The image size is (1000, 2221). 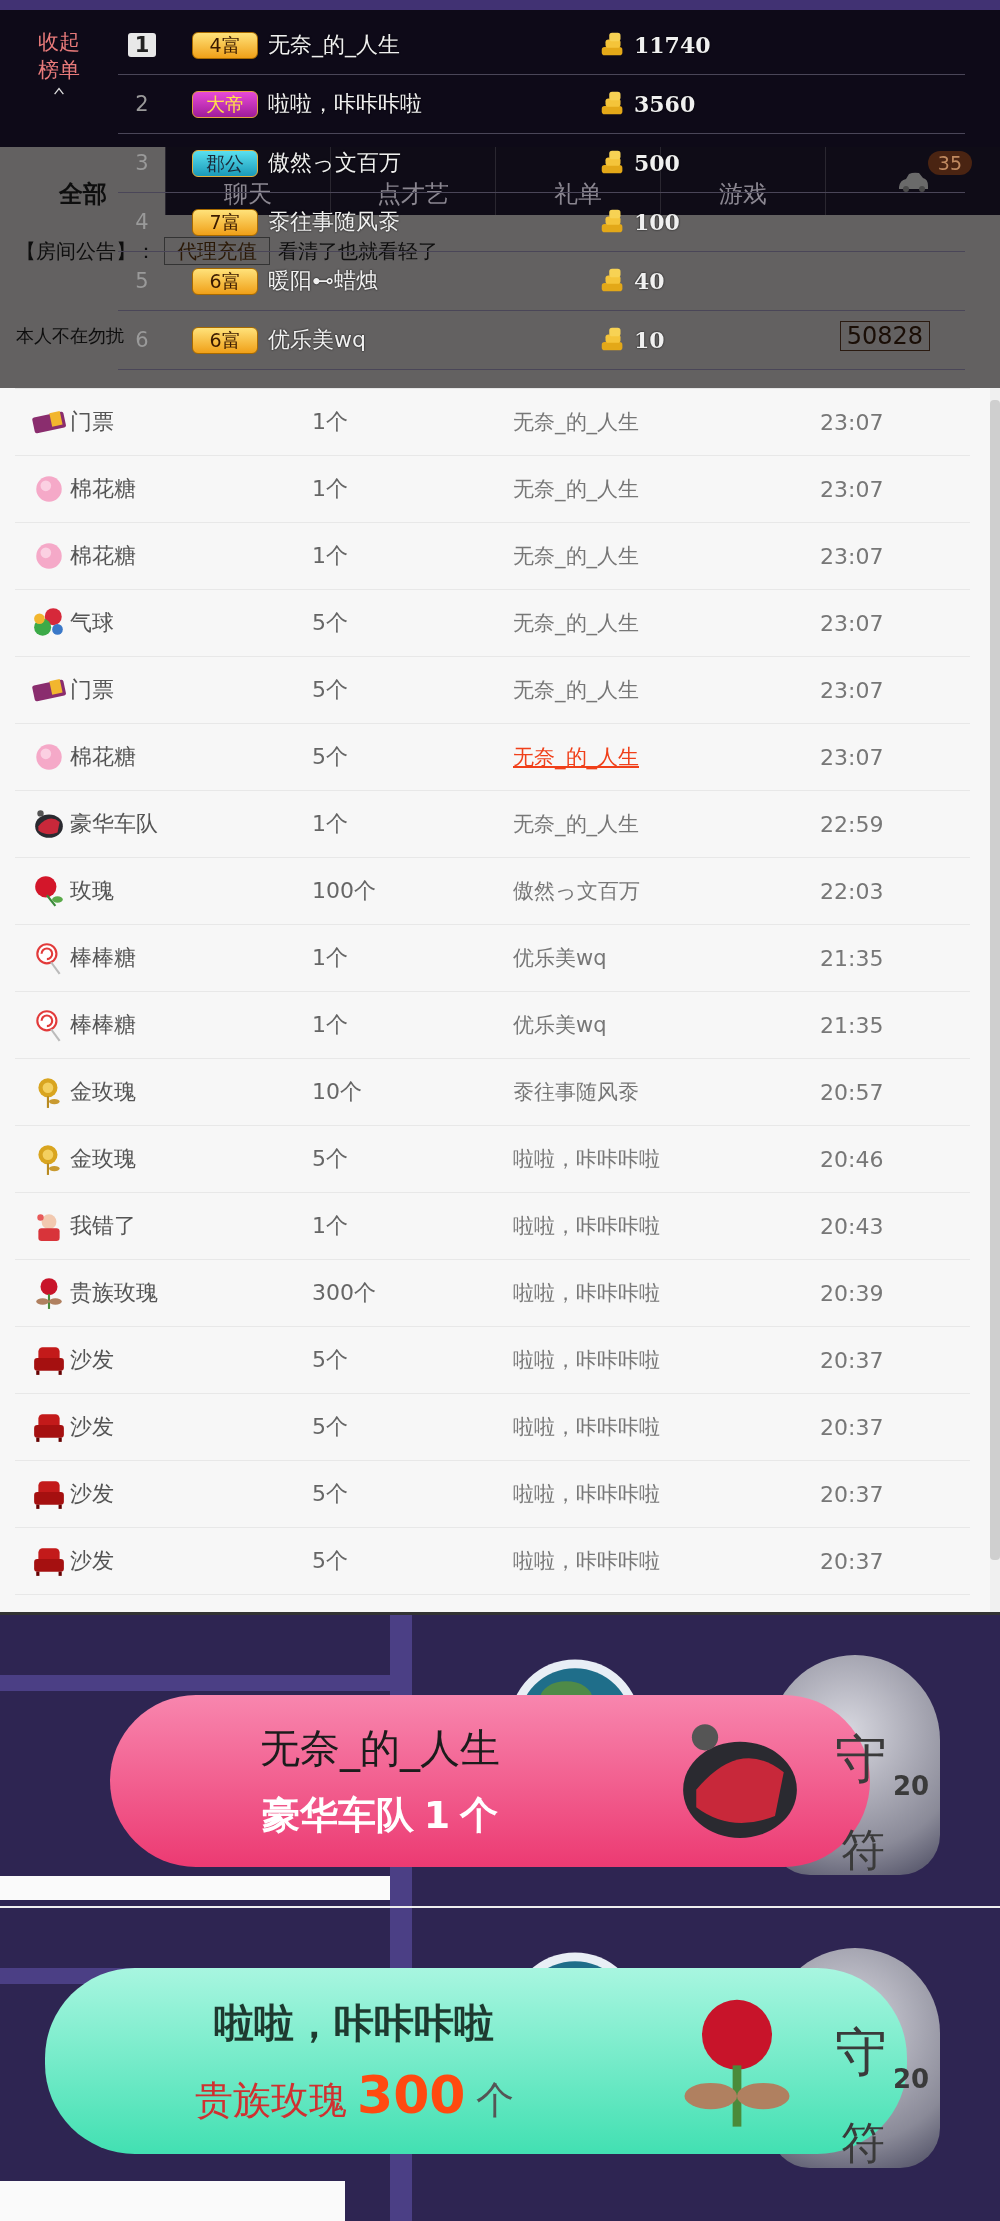 What do you see at coordinates (92, 891) in the screenshot?
I see `gift-name: 玫瑰` at bounding box center [92, 891].